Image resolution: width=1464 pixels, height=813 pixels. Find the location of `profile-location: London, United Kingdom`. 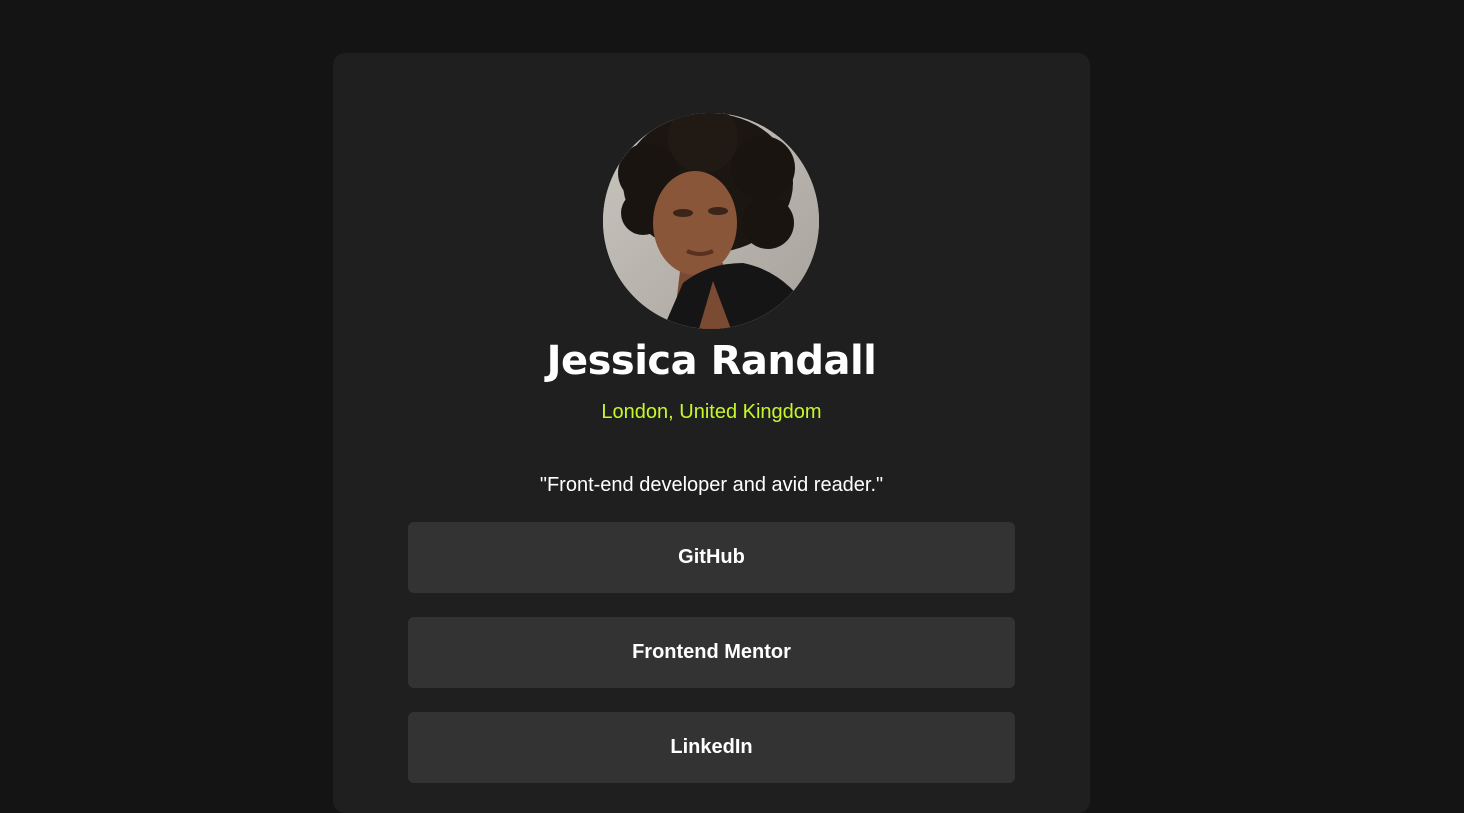

profile-location: London, United Kingdom is located at coordinates (711, 412).